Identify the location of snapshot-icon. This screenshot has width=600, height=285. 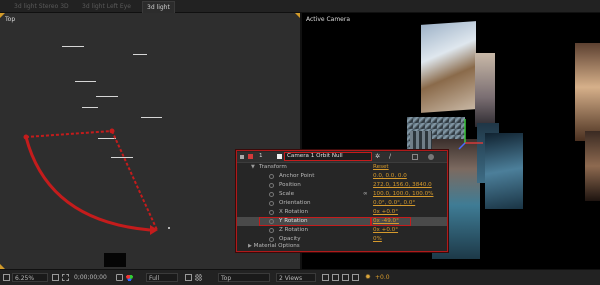
(119, 277).